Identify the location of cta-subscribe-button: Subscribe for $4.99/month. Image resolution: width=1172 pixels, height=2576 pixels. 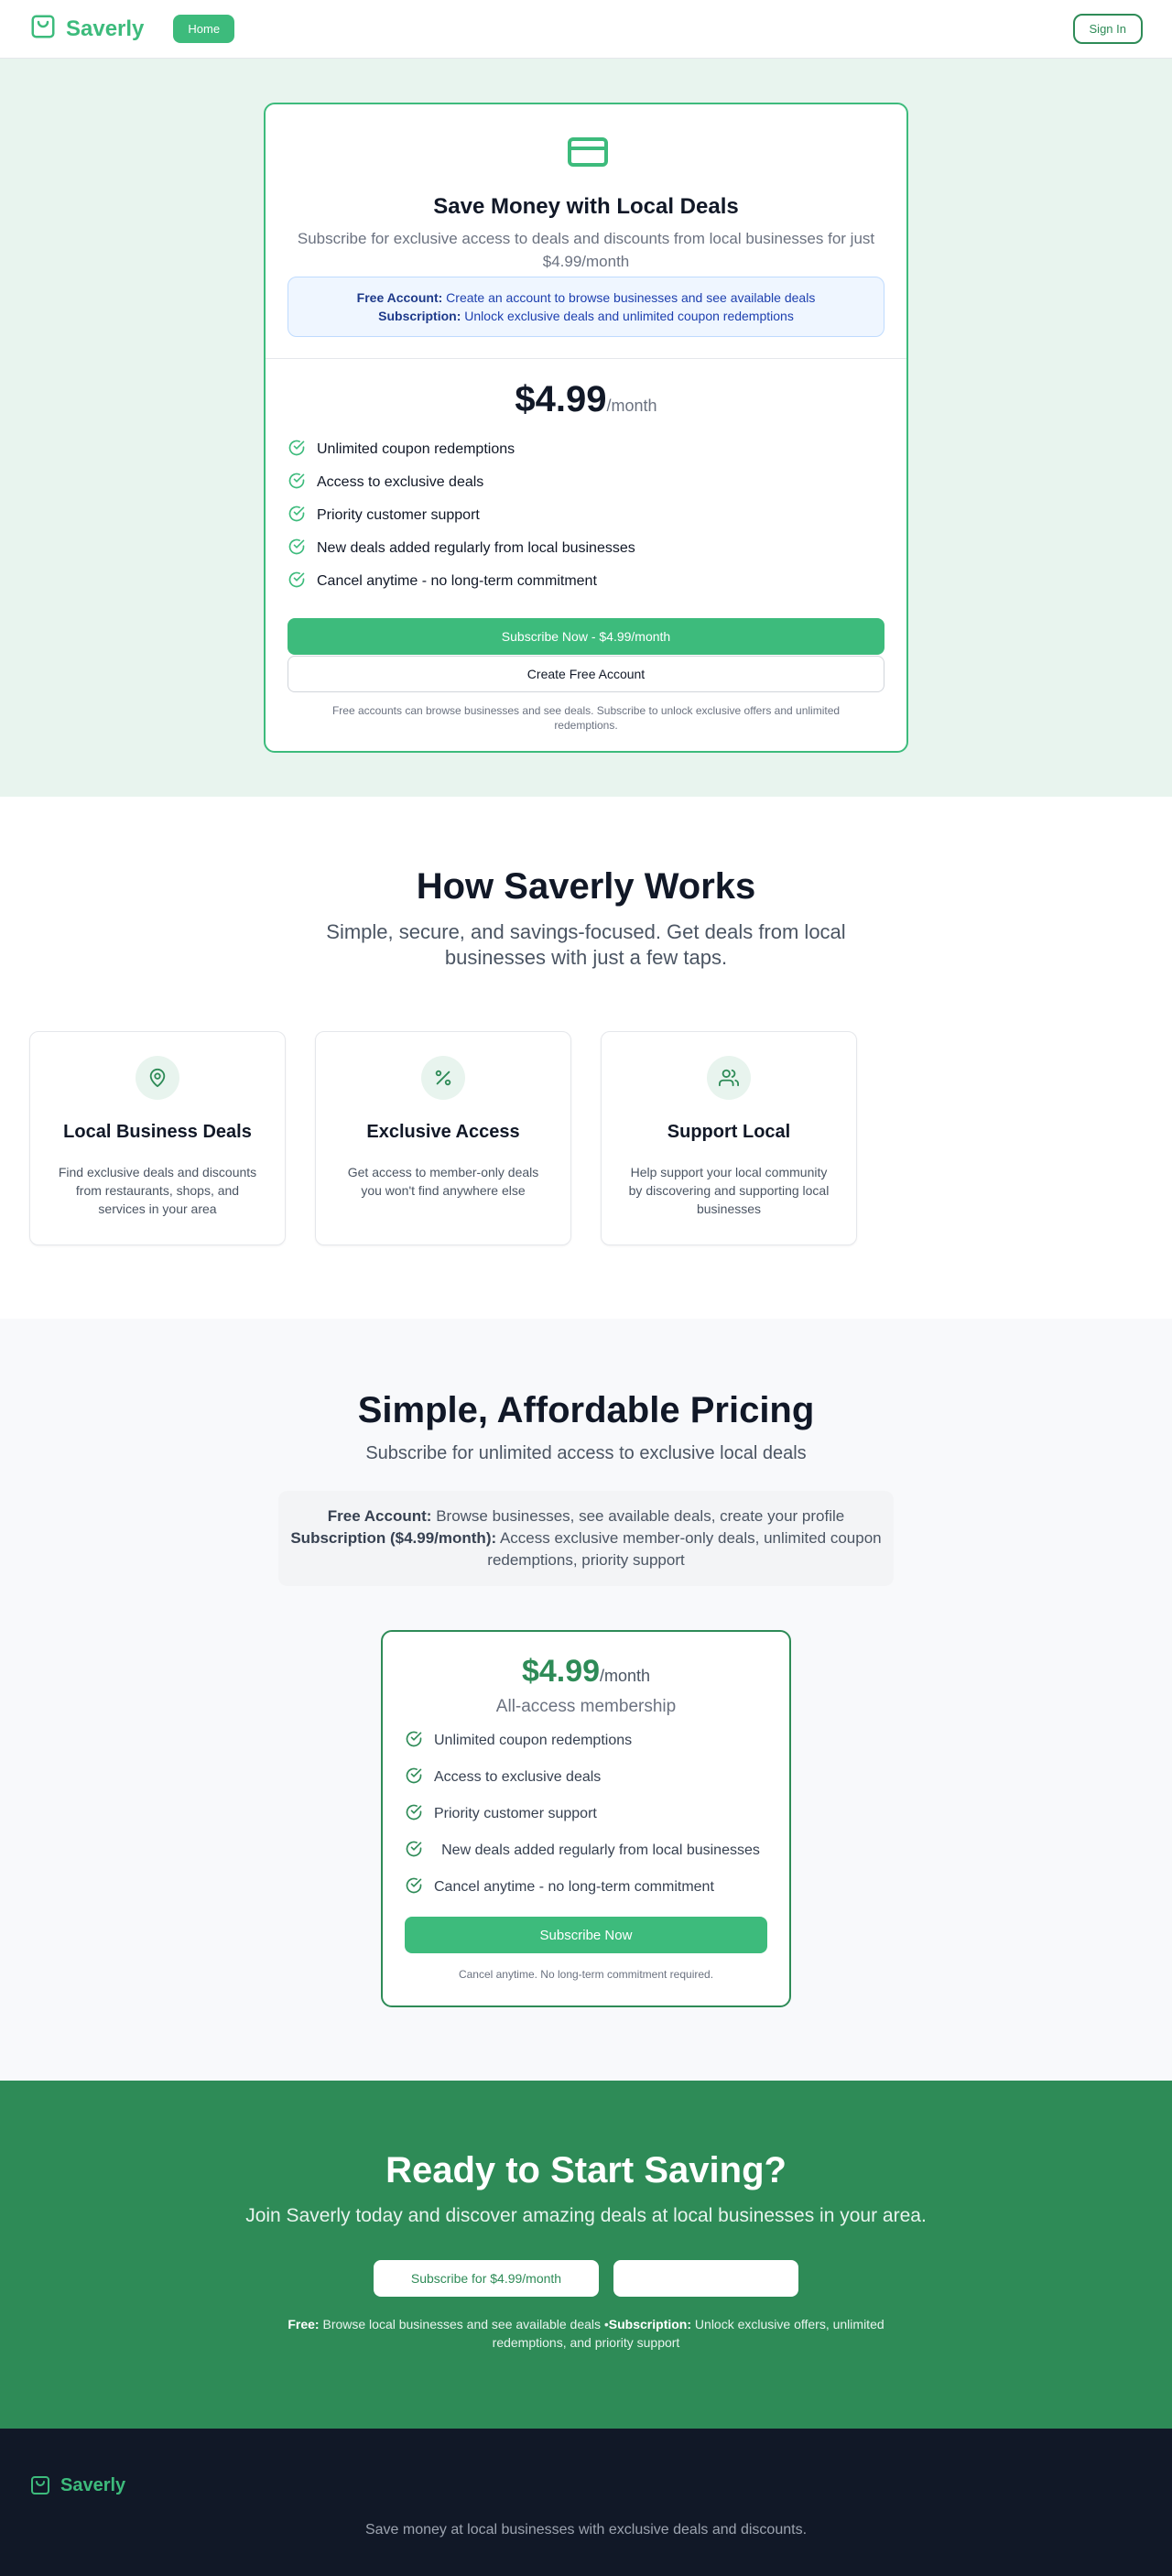
(486, 2278).